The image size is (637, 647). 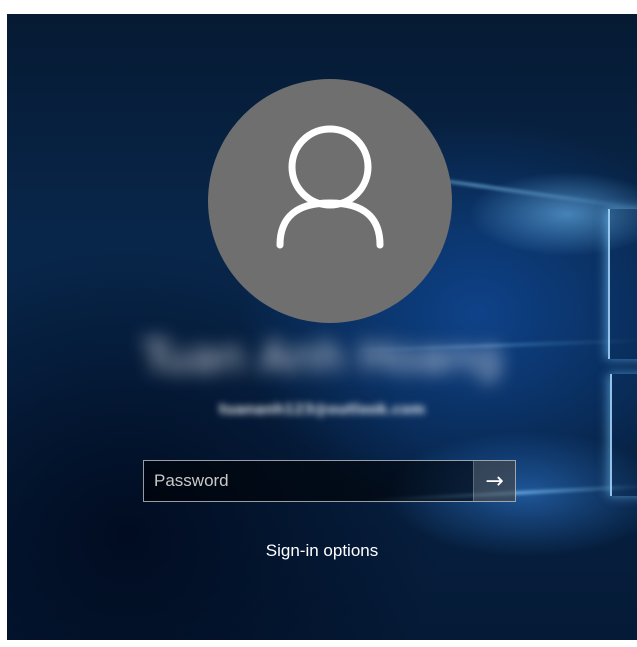 What do you see at coordinates (623, 435) in the screenshot?
I see `background-window-pane` at bounding box center [623, 435].